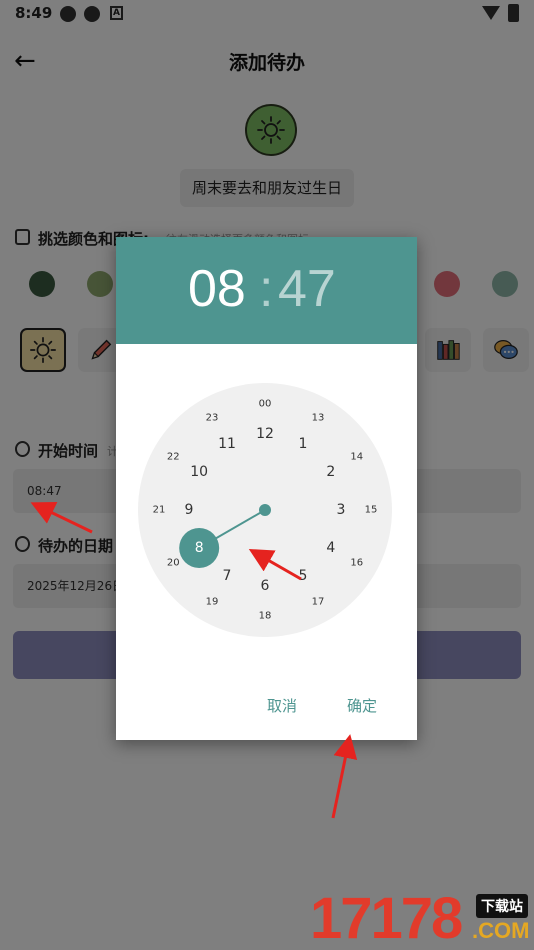 The image size is (534, 950). What do you see at coordinates (501, 930) in the screenshot?
I see `watermark-domain: .COM` at bounding box center [501, 930].